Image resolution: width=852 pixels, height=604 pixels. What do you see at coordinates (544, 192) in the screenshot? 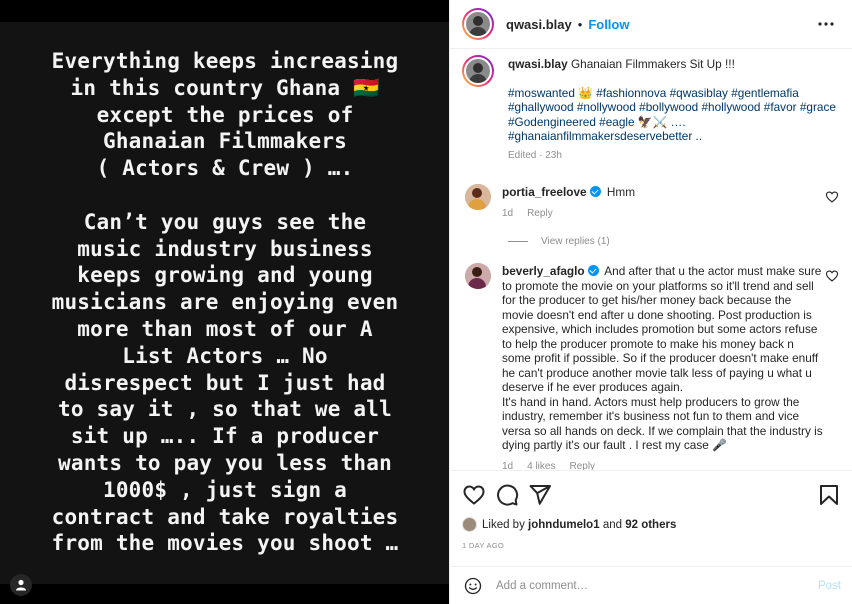
I see `comment-username: portia_freelove` at bounding box center [544, 192].